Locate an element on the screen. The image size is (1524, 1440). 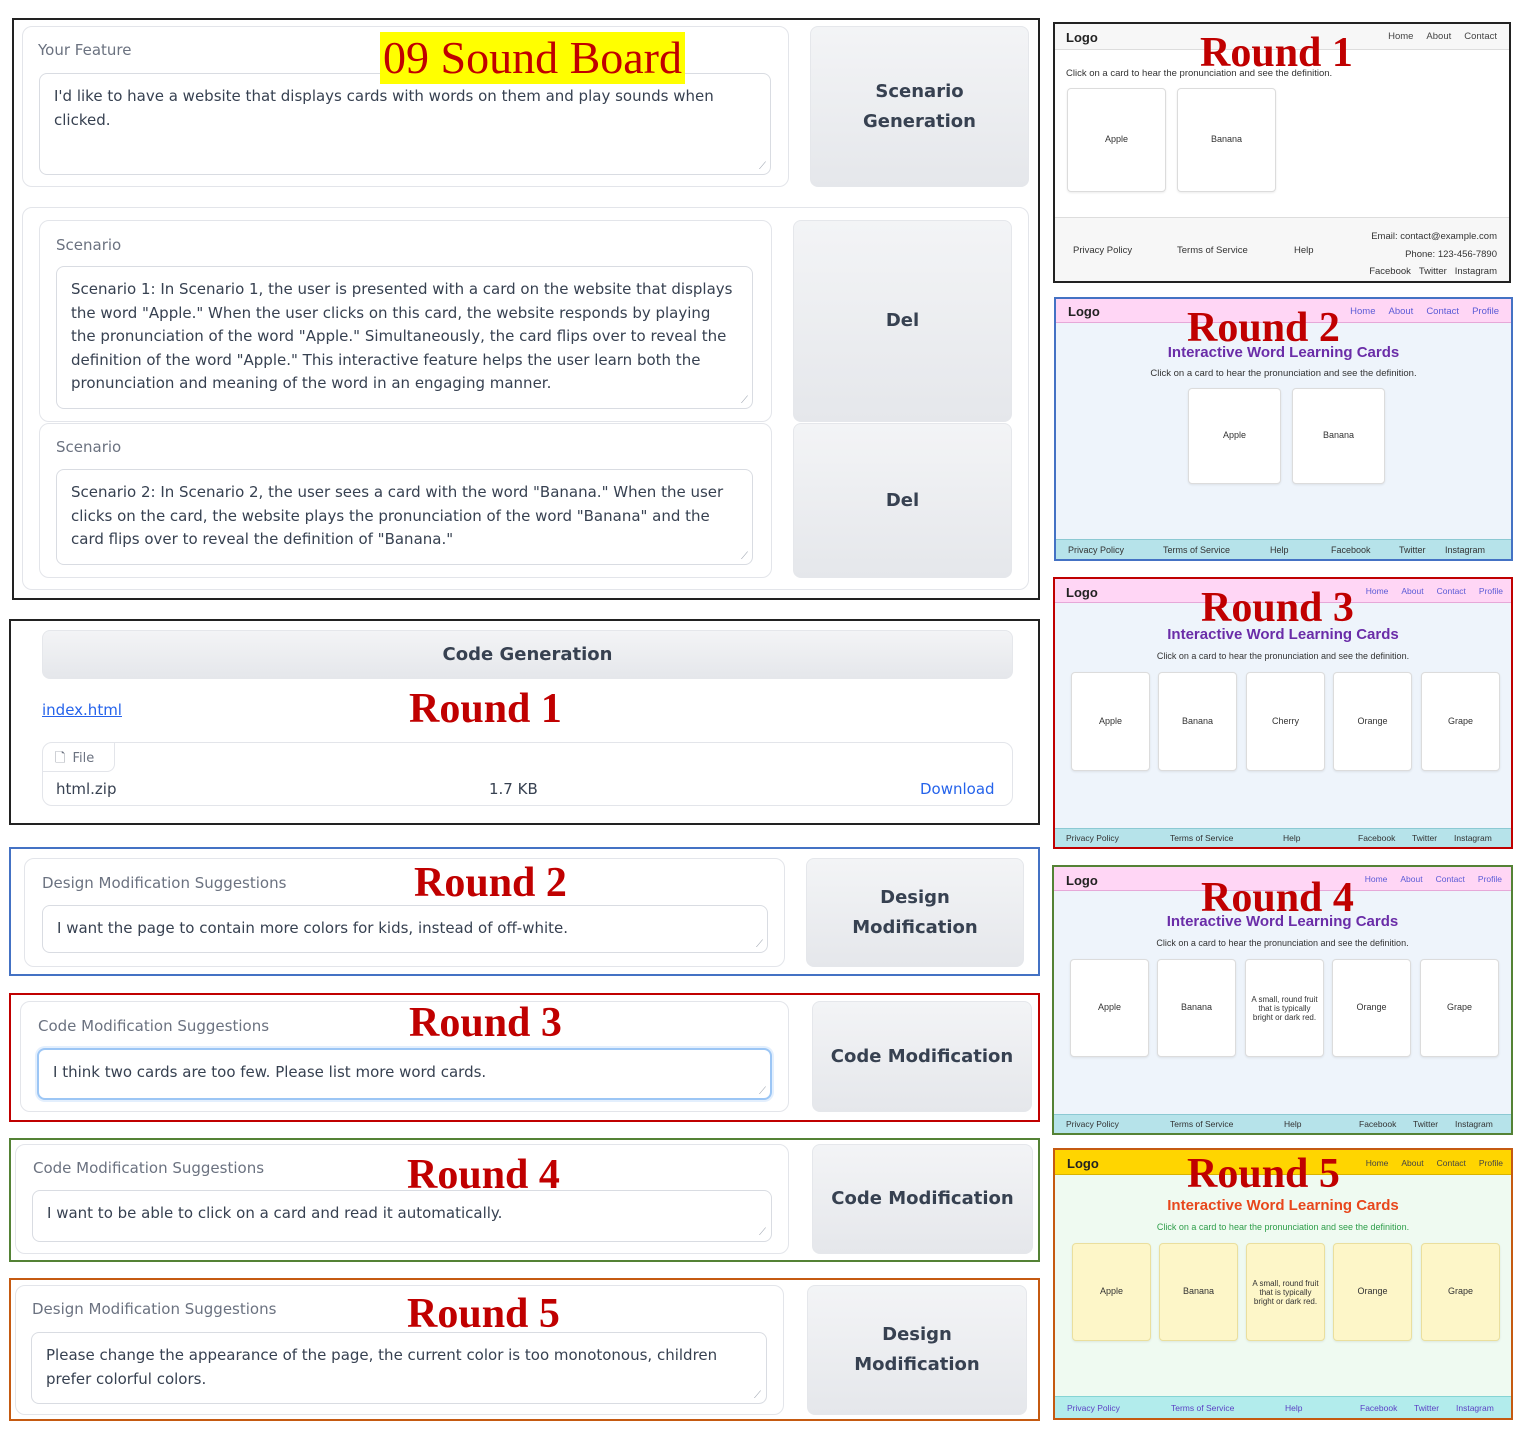
delete-scenario-2-button: Del is located at coordinates (902, 500).